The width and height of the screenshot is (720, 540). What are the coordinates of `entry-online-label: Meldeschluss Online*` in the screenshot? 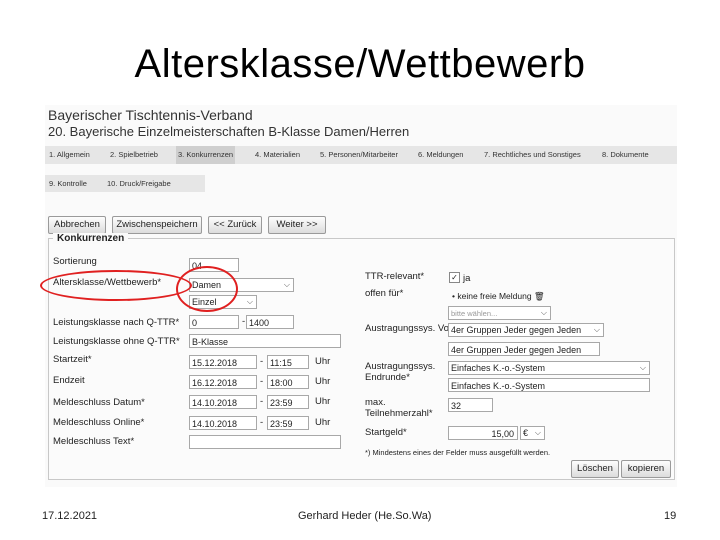 It's located at (99, 422).